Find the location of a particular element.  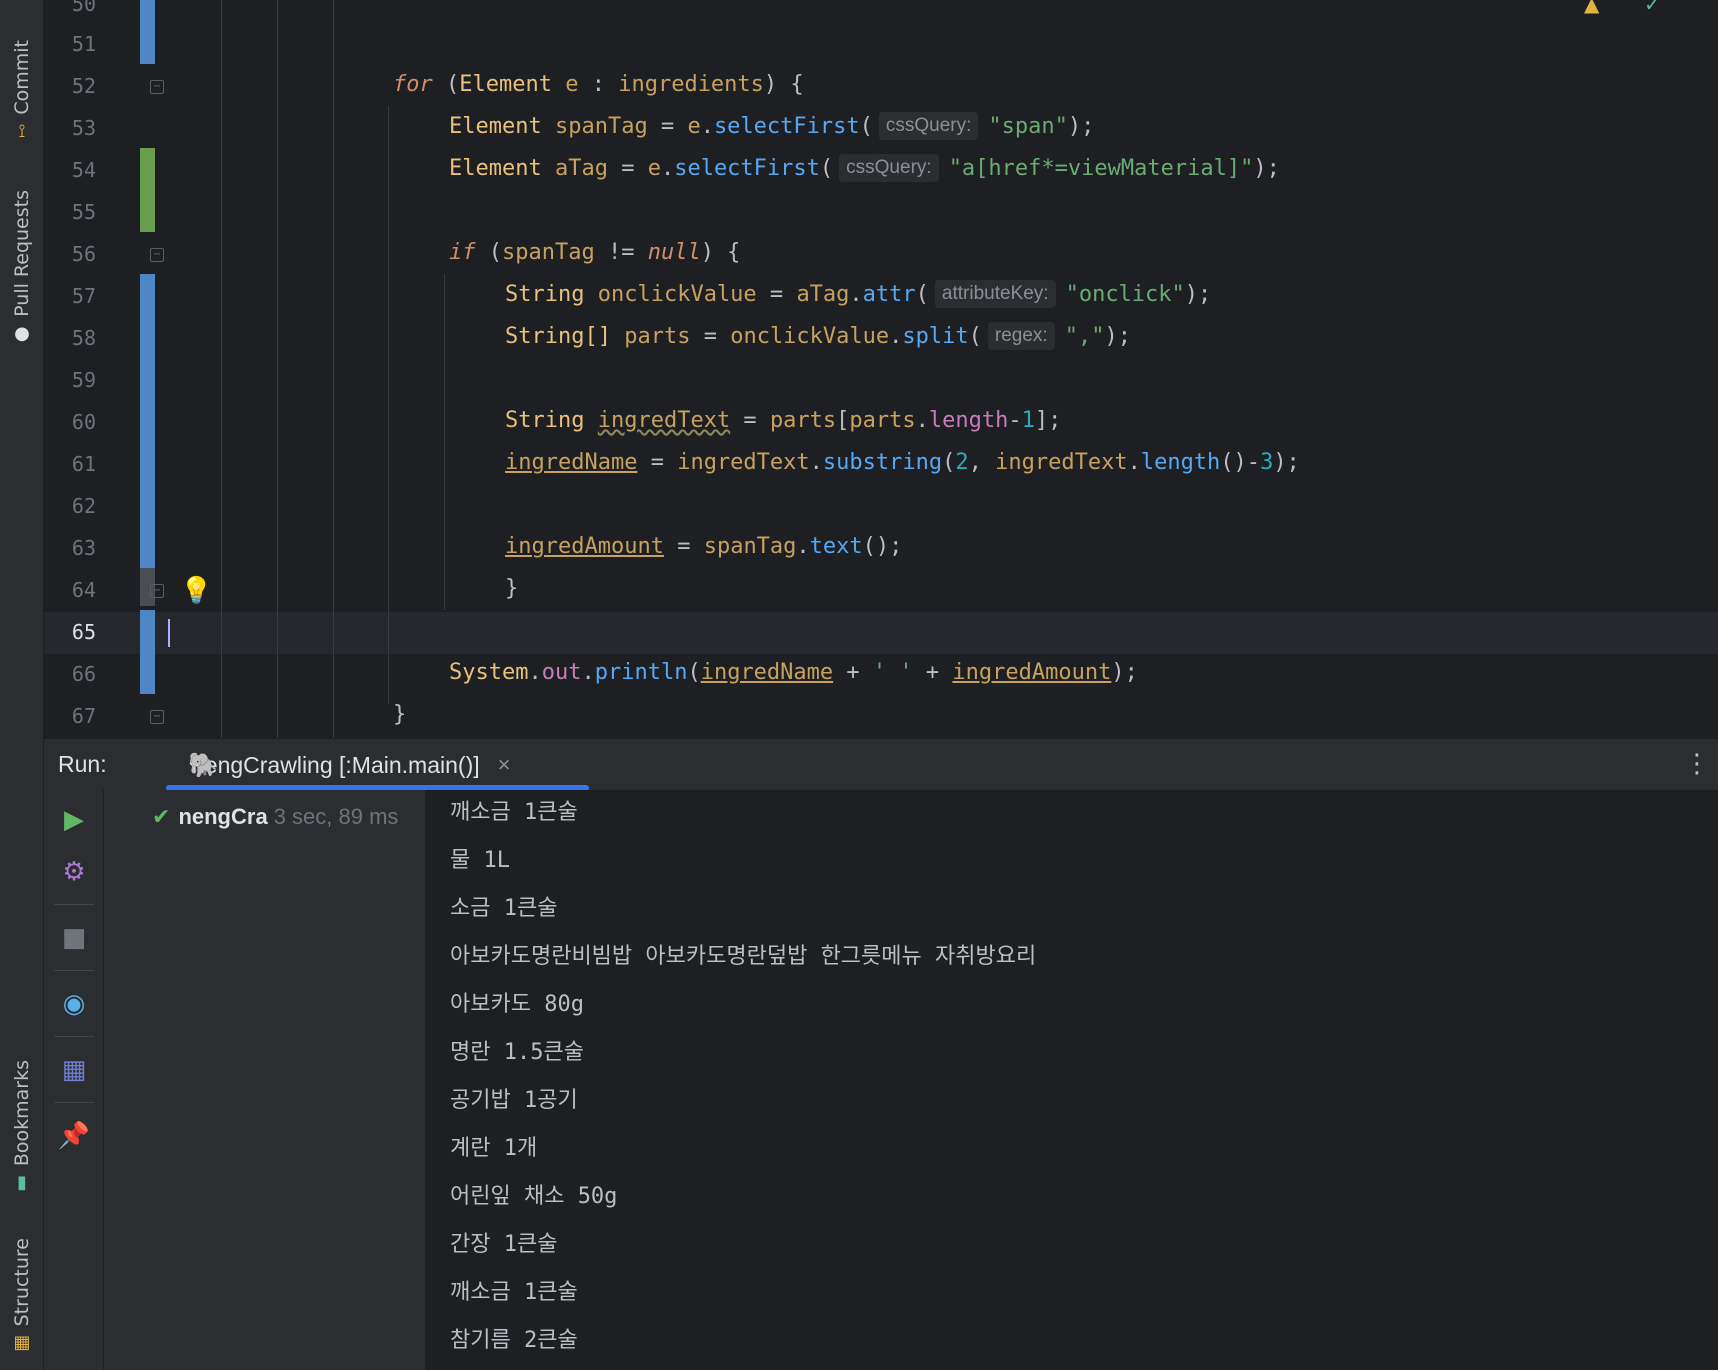

code-line-63: ingredAmount = spanTag.text(); is located at coordinates (704, 546).